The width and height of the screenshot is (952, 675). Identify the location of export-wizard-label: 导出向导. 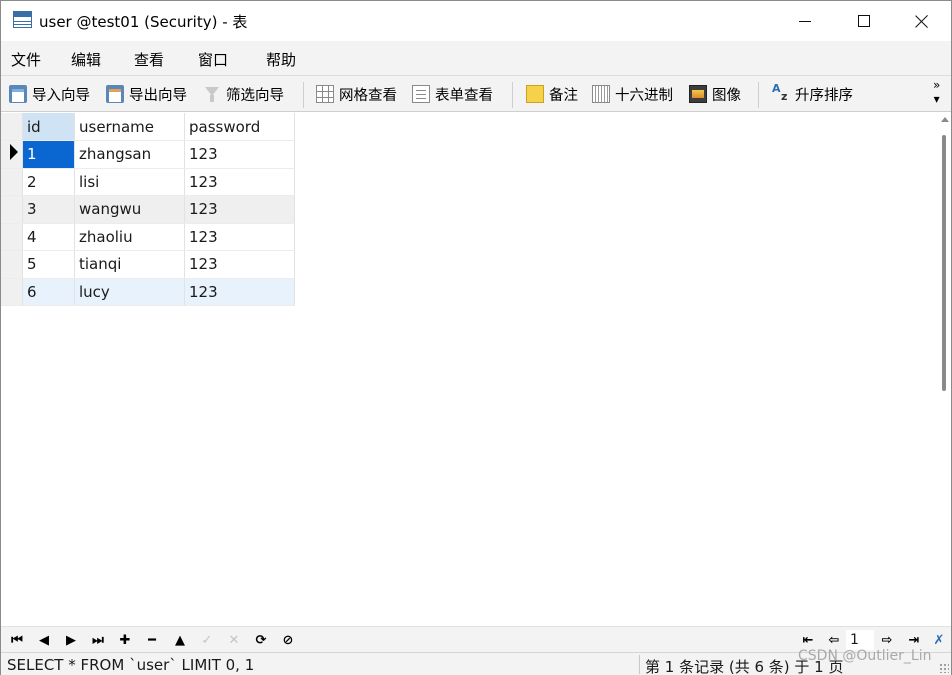
(158, 95).